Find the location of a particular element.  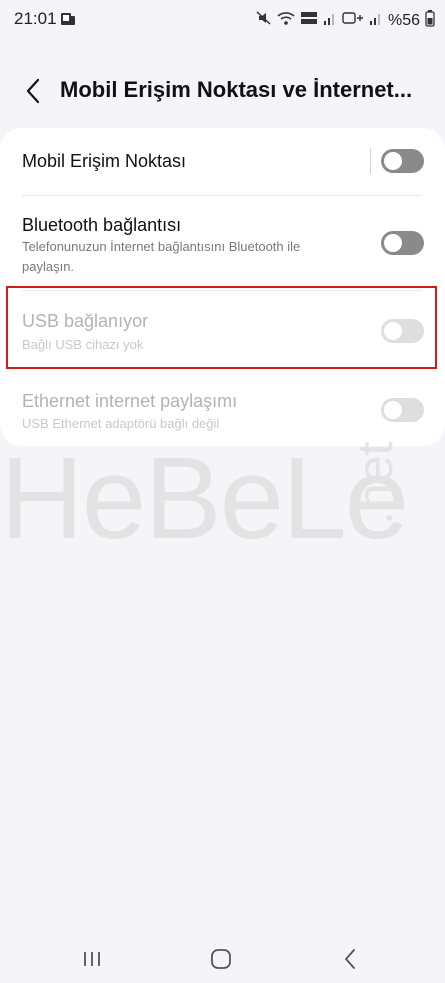

home-button is located at coordinates (221, 959).